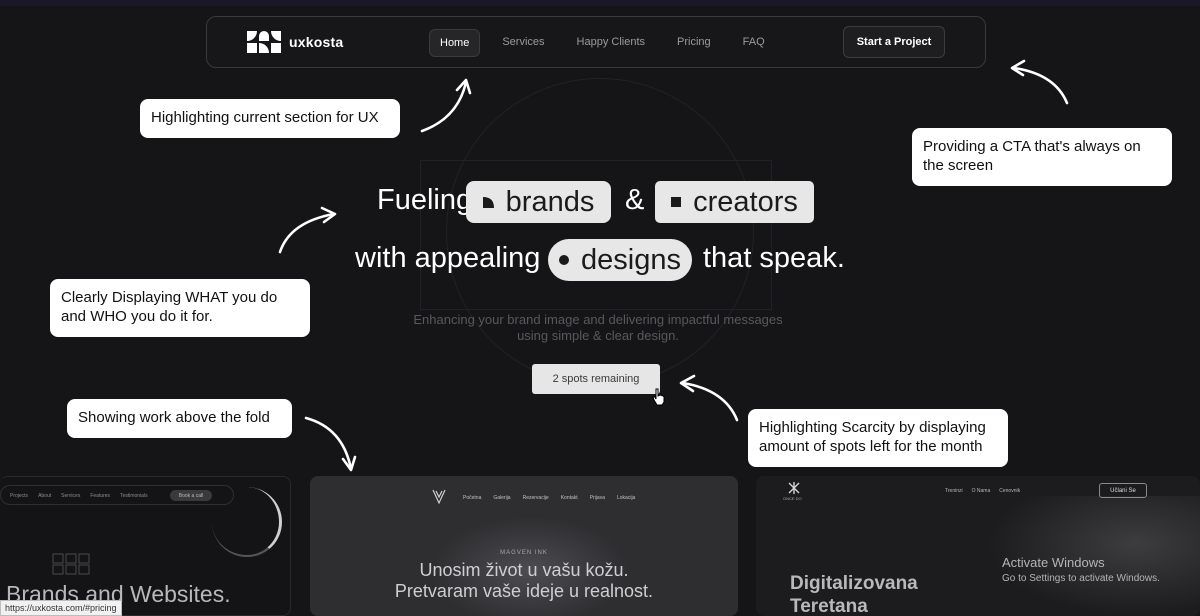 Image resolution: width=1200 pixels, height=616 pixels. Describe the element at coordinates (535, 498) in the screenshot. I see `card2-nav-item: Rezervacije` at that location.